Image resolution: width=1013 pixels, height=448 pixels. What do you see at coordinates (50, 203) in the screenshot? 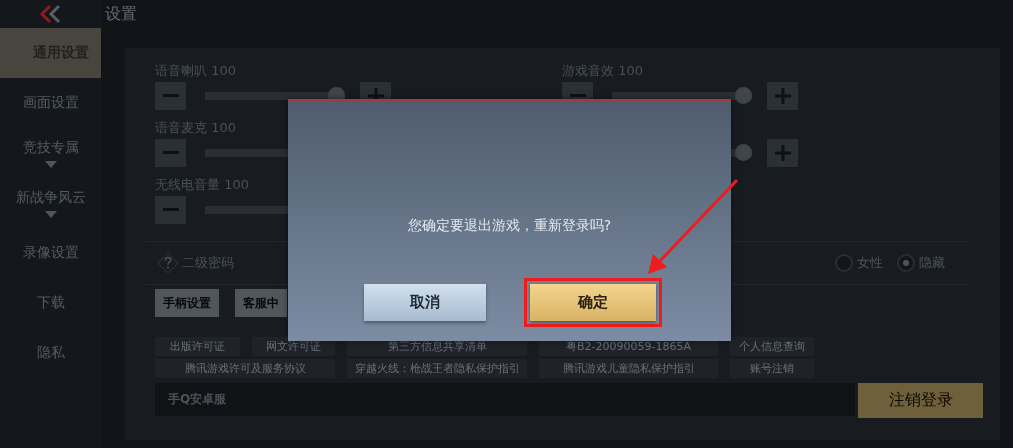
I see `sidebar-item: 新战争风云` at bounding box center [50, 203].